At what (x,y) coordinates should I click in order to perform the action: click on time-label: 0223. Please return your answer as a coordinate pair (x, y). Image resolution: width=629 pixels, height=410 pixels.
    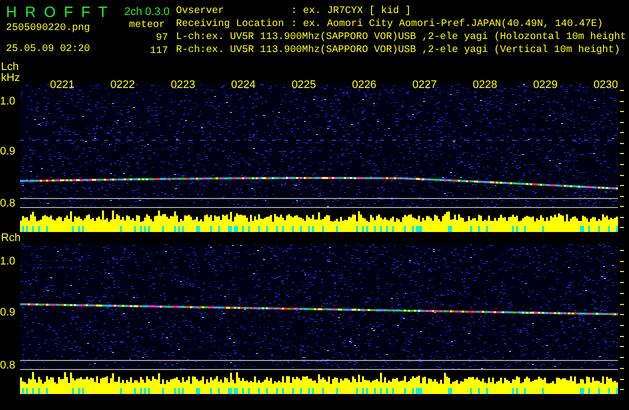
    Looking at the image, I should click on (183, 85).